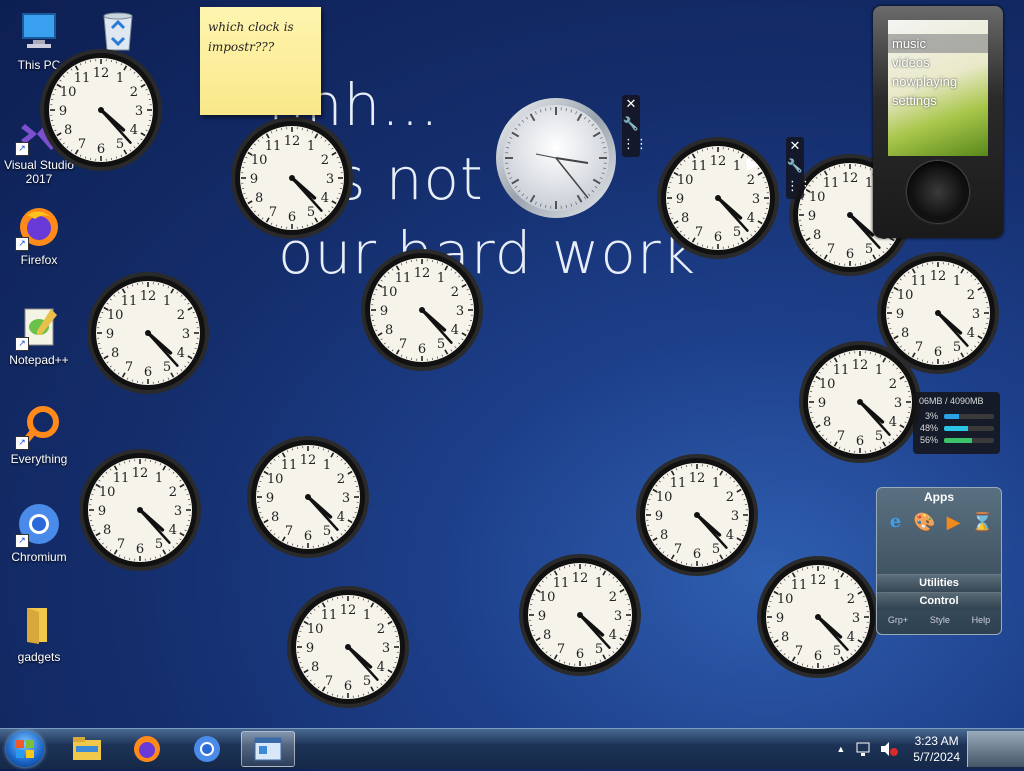 The image size is (1024, 771). What do you see at coordinates (840, 749) in the screenshot?
I see `tray-expand-icon: ▲` at bounding box center [840, 749].